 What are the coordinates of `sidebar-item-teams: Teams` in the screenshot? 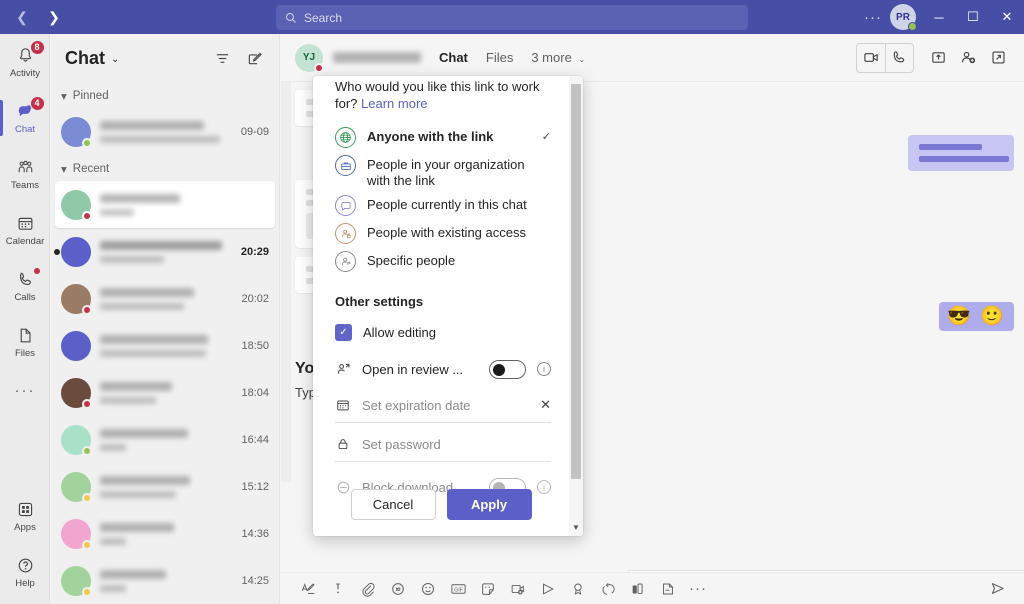 It's located at (25, 174).